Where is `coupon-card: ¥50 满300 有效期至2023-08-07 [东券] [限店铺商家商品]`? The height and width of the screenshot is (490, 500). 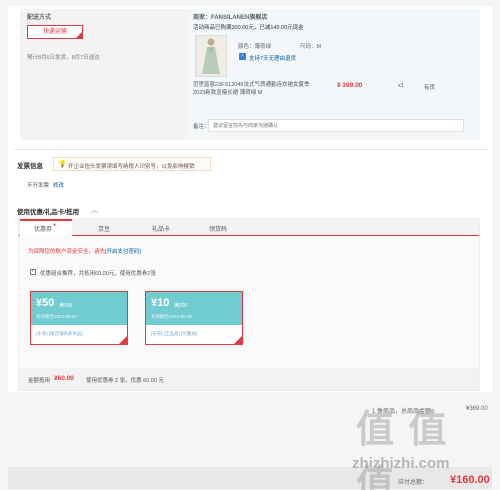 coupon-card: ¥50 满300 有效期至2023-08-07 [东券] [限店铺商家商品] is located at coordinates (79, 318).